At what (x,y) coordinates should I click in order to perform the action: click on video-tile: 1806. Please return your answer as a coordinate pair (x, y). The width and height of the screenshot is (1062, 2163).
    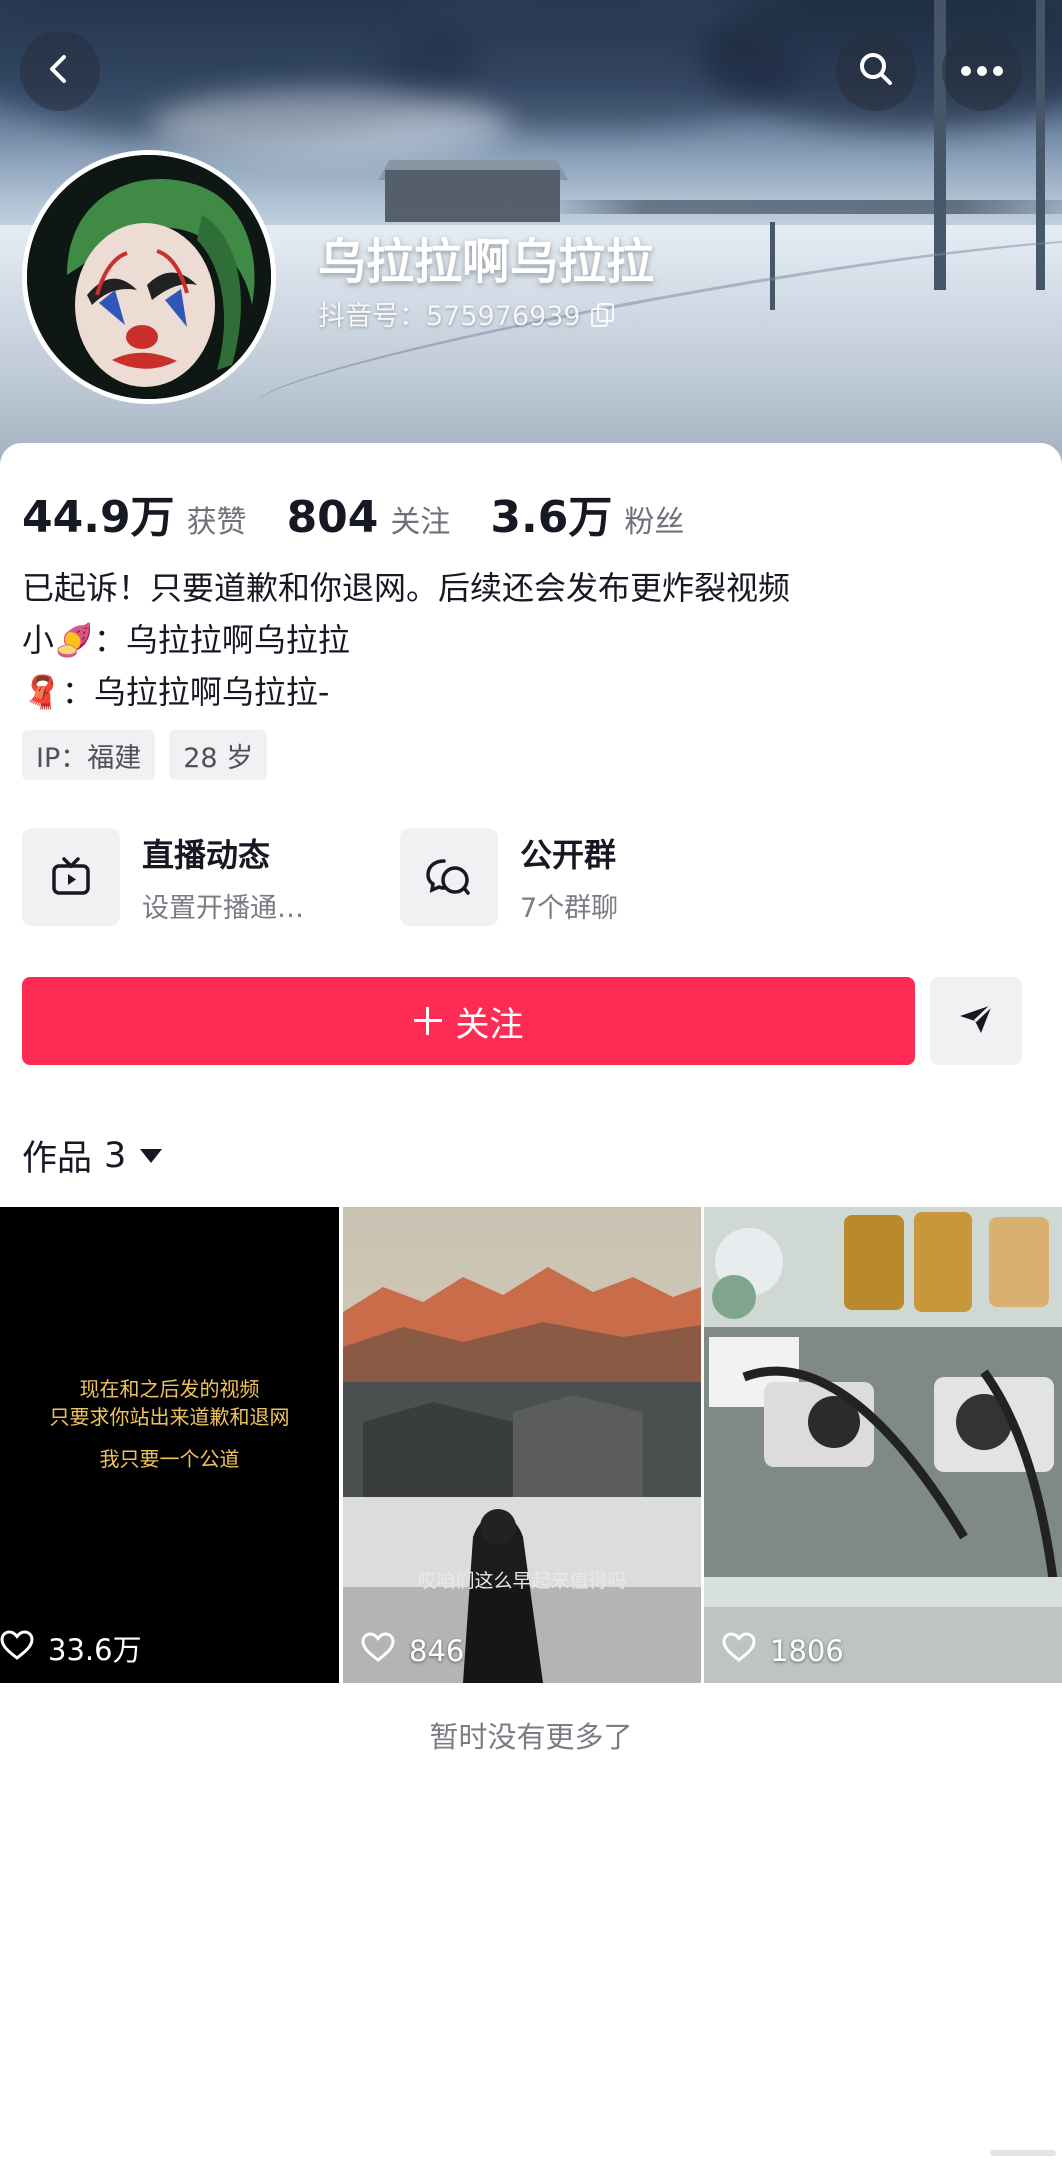
    Looking at the image, I should click on (883, 1445).